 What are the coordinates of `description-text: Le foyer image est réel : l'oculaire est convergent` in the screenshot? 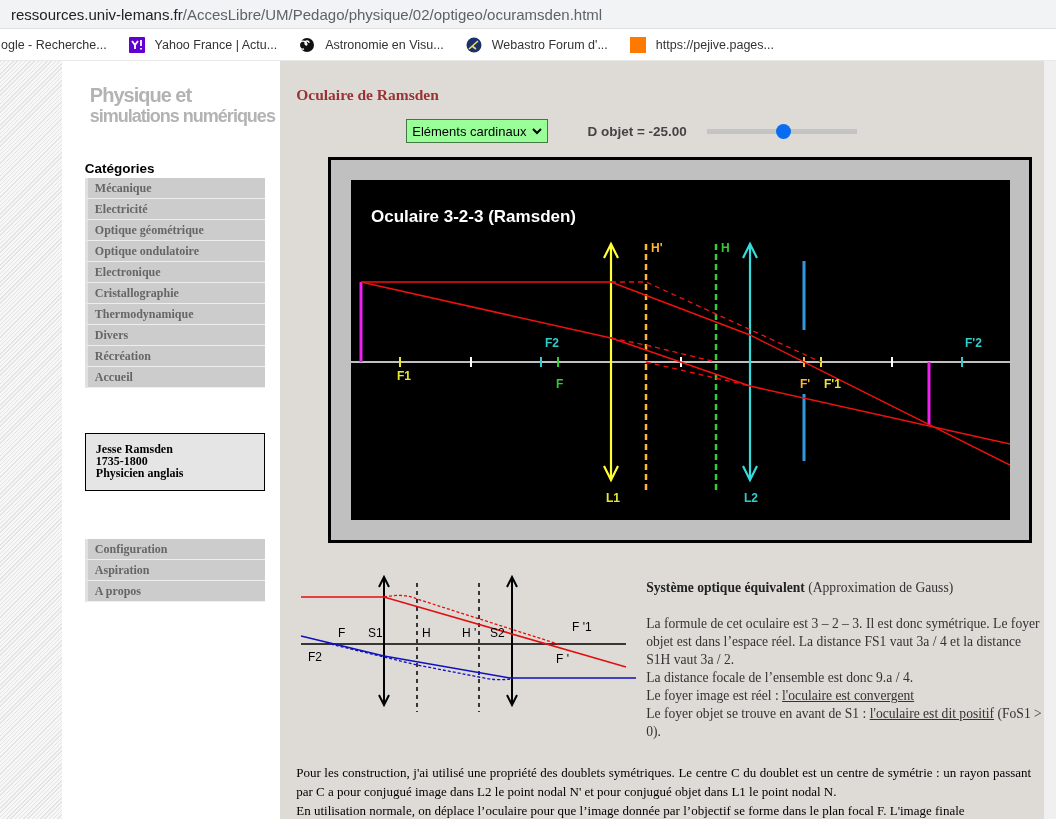 It's located at (781, 696).